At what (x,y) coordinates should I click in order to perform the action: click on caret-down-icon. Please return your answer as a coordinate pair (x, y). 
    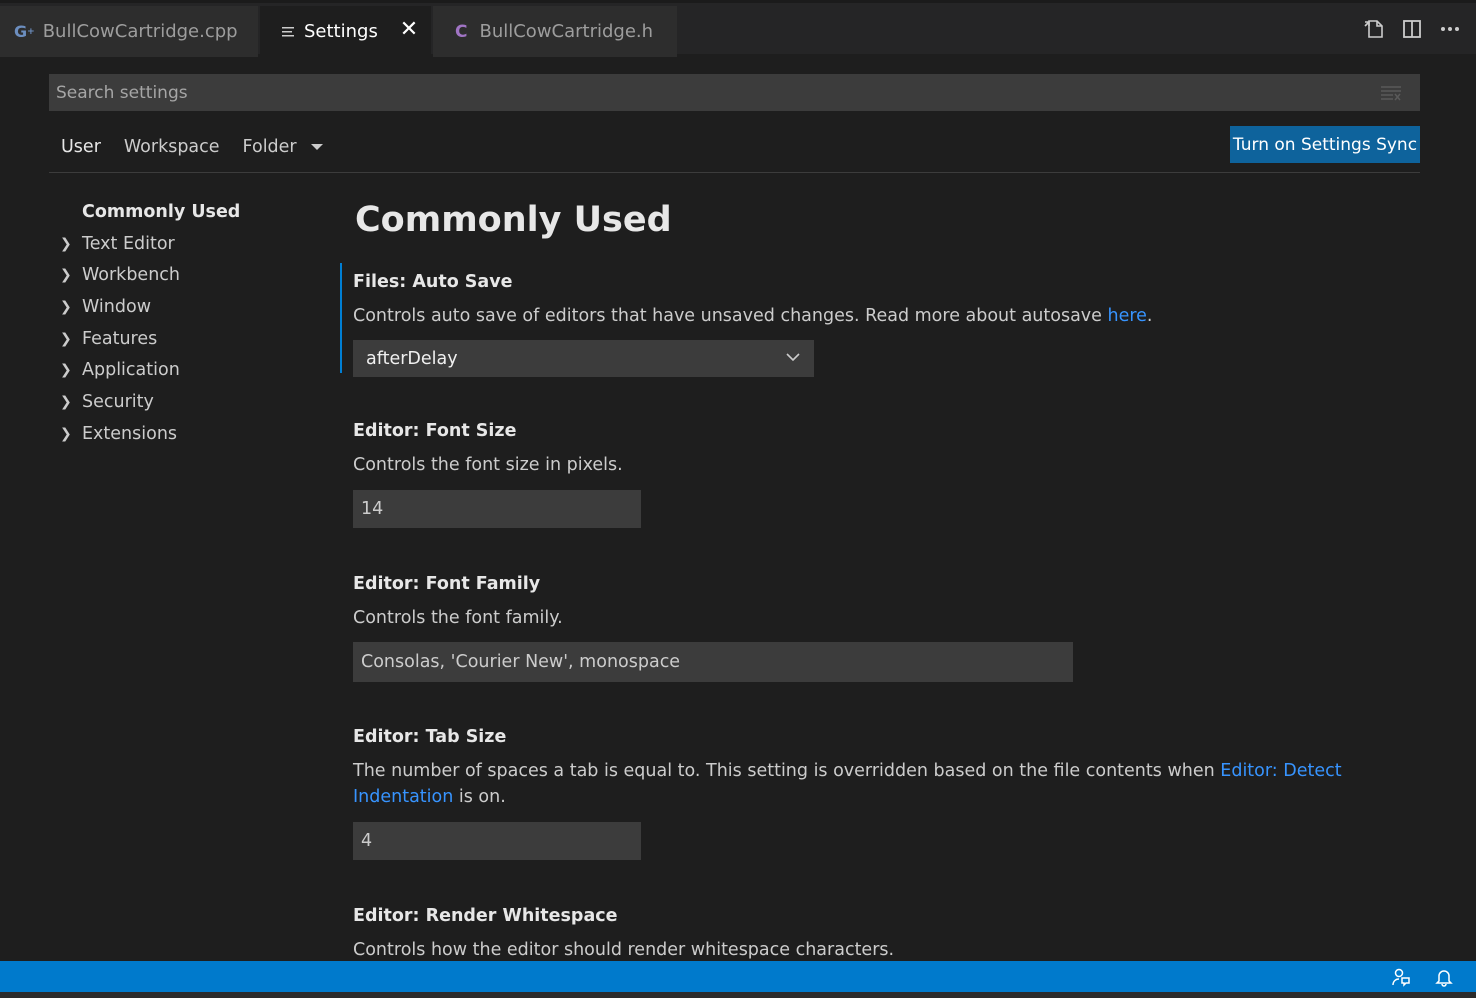
    Looking at the image, I should click on (316, 147).